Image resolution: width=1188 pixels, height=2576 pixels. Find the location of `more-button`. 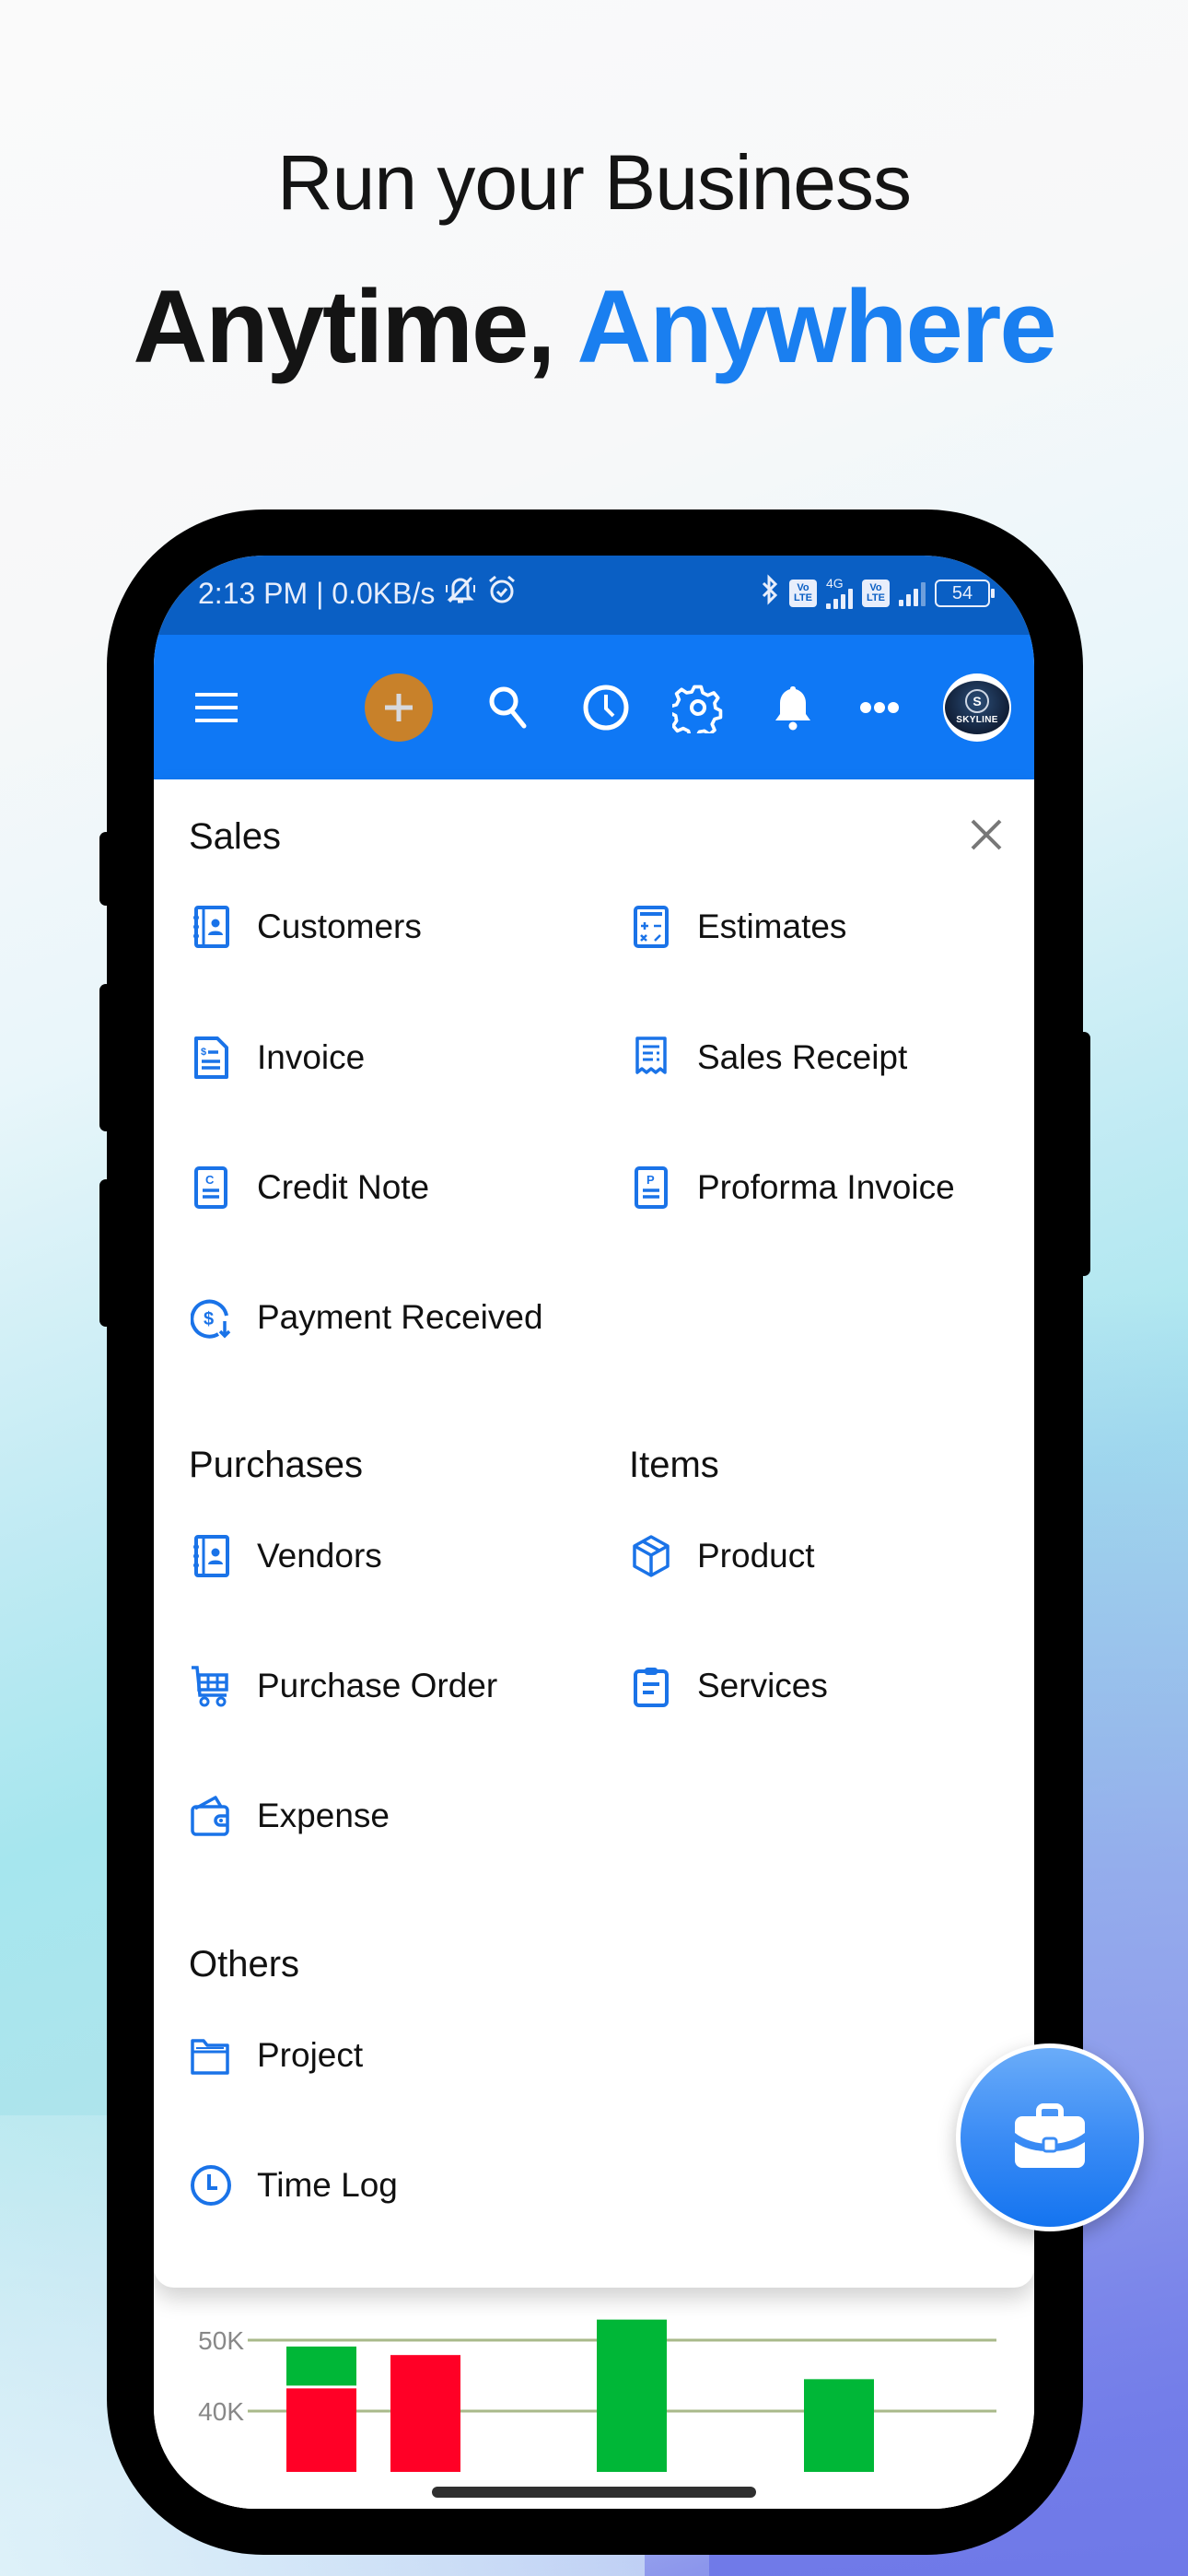

more-button is located at coordinates (879, 707).